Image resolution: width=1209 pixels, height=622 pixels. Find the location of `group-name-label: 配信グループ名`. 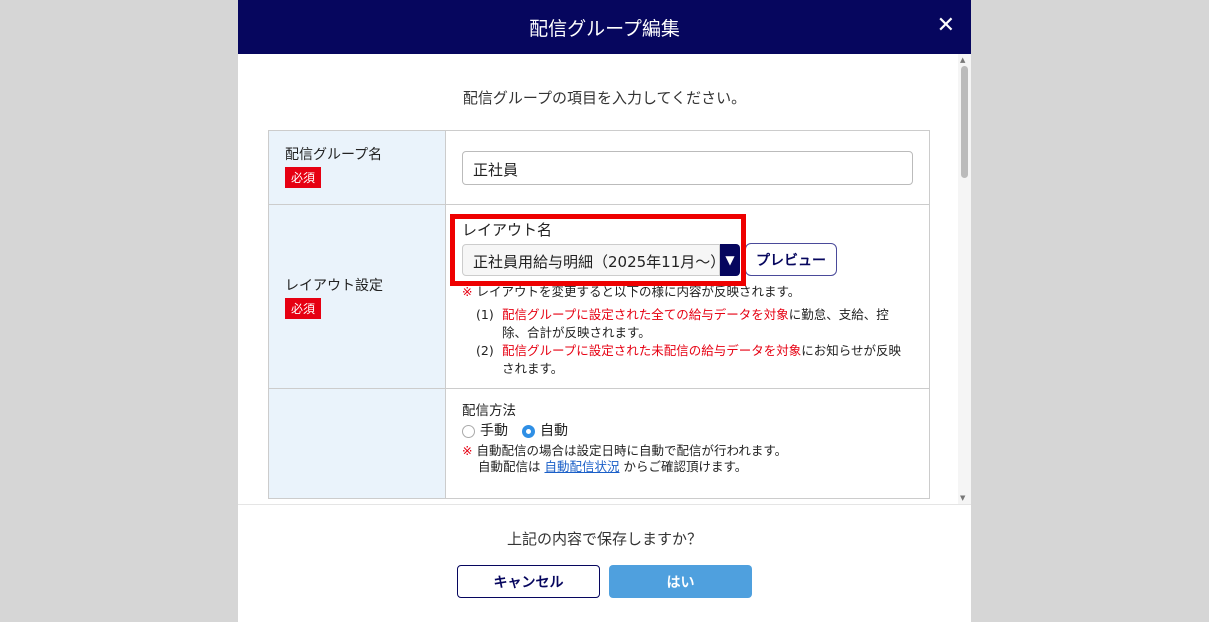

group-name-label: 配信グループ名 is located at coordinates (334, 155).